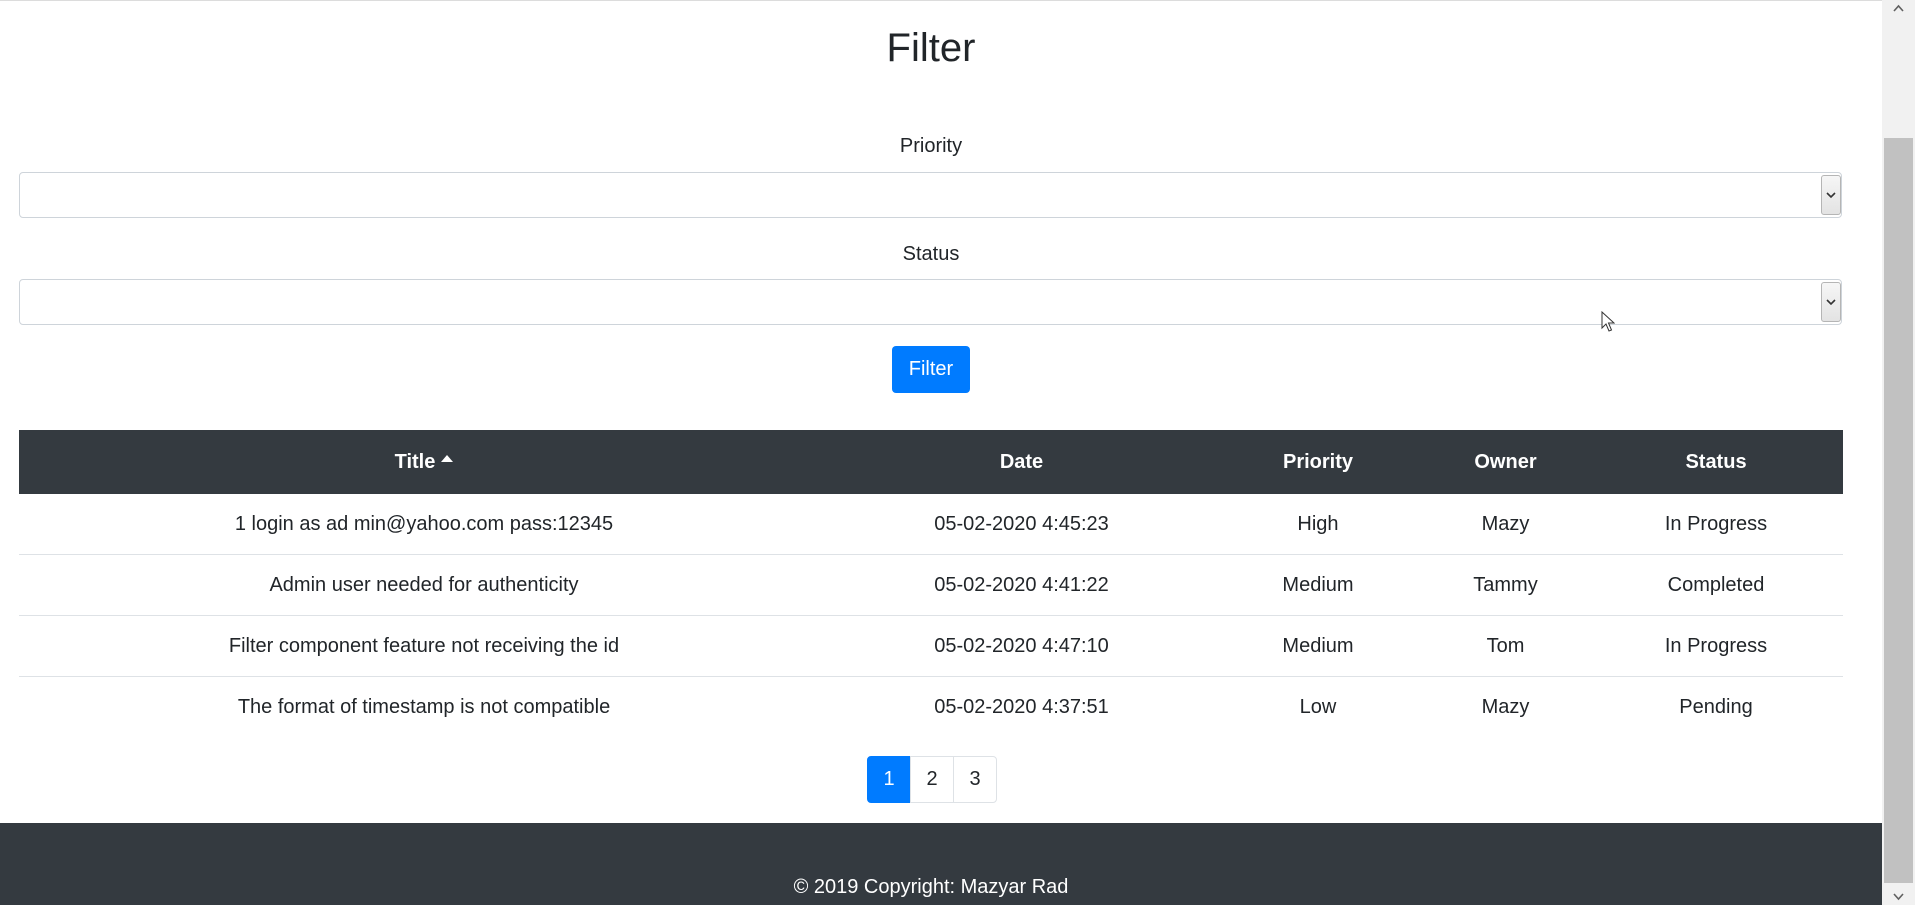 The width and height of the screenshot is (1915, 905). I want to click on footer-copyright: © 2019 Copyright: Mazyar Rad, so click(931, 887).